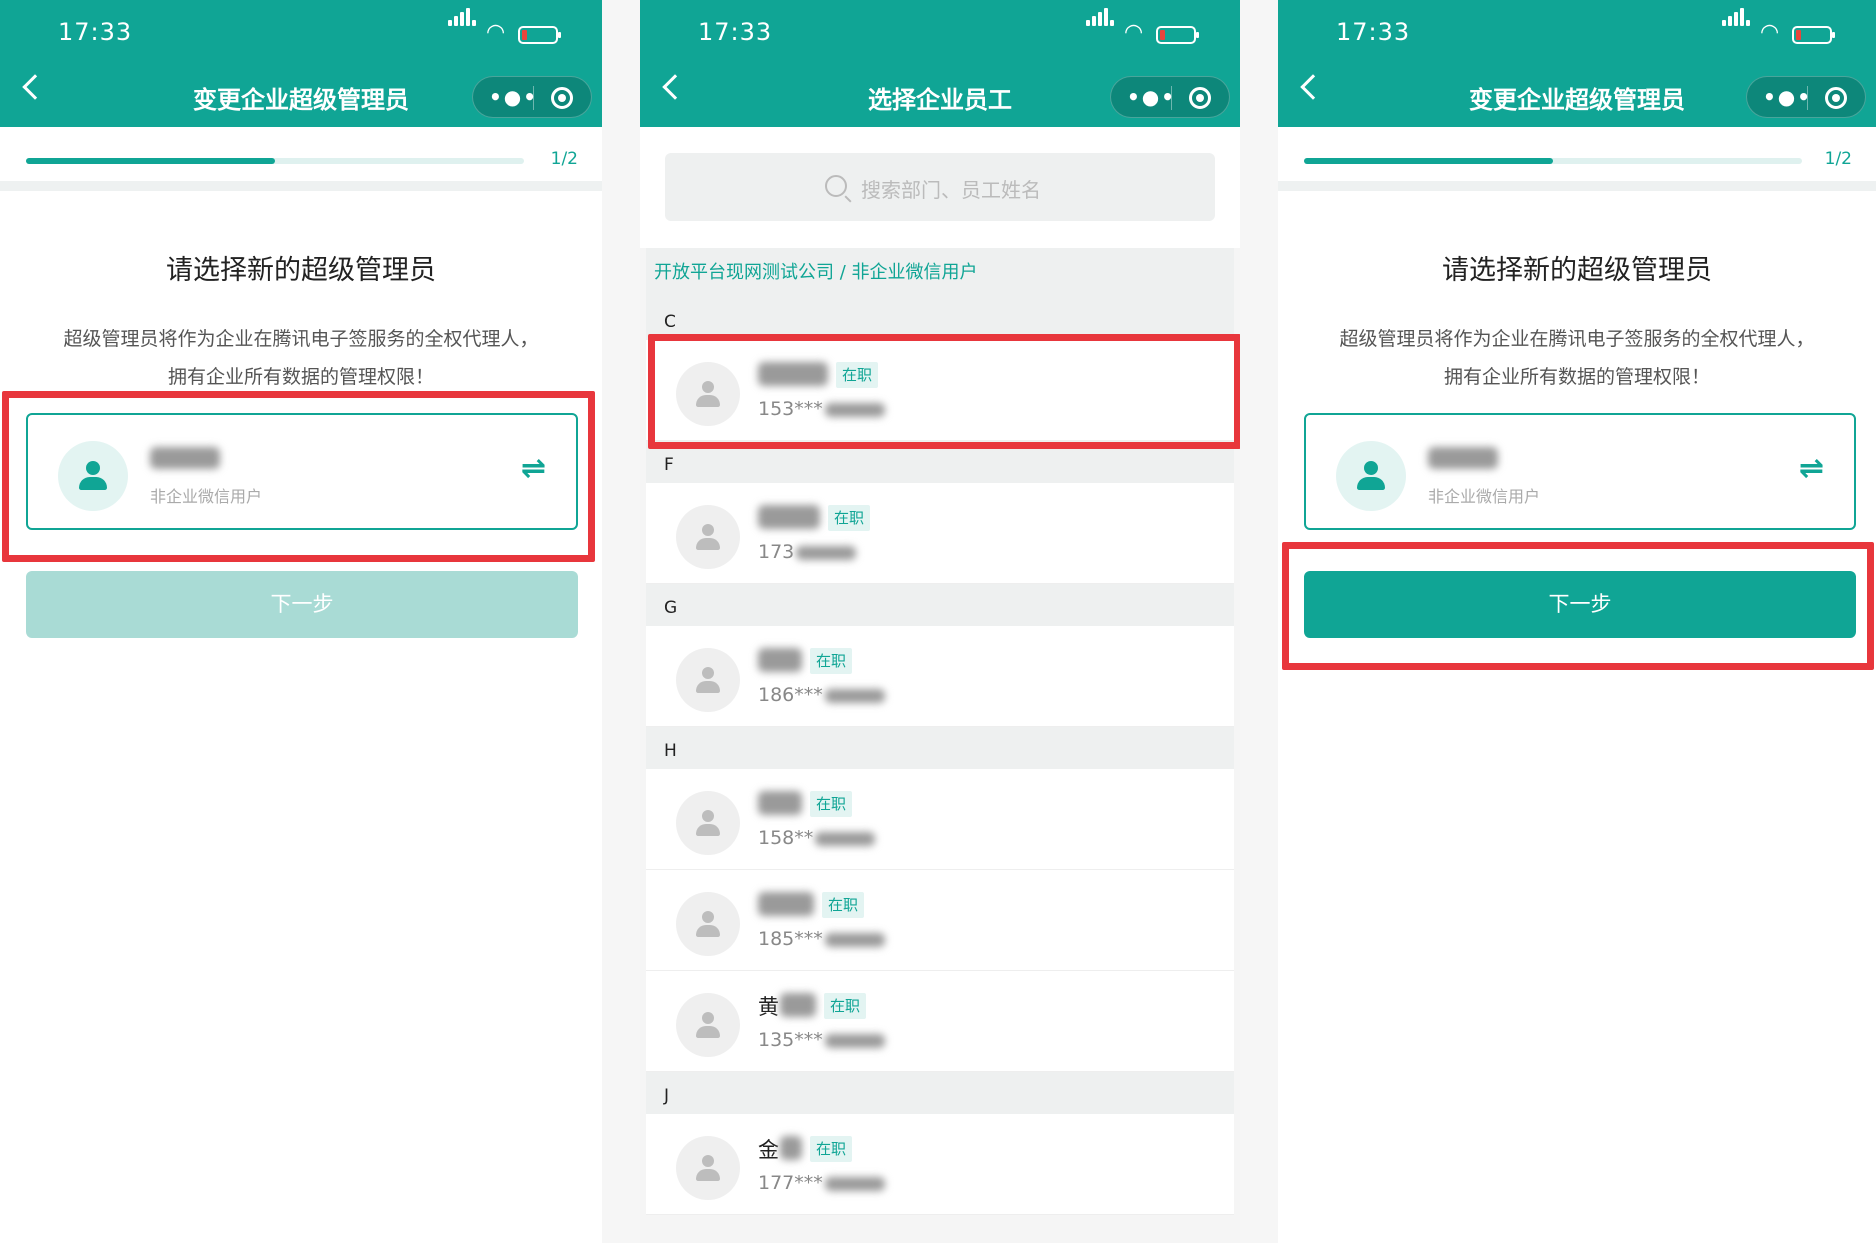 The height and width of the screenshot is (1243, 1876). What do you see at coordinates (940, 819) in the screenshot?
I see `employee-list-item: 在职 158**` at bounding box center [940, 819].